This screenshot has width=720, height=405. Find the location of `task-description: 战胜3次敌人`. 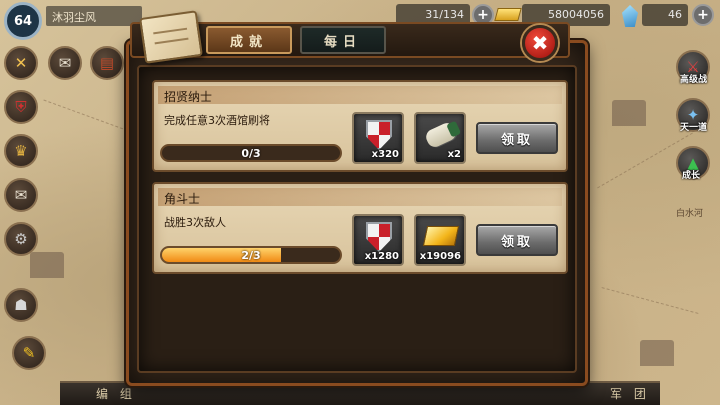

task-description: 战胜3次敌人 is located at coordinates (195, 222).